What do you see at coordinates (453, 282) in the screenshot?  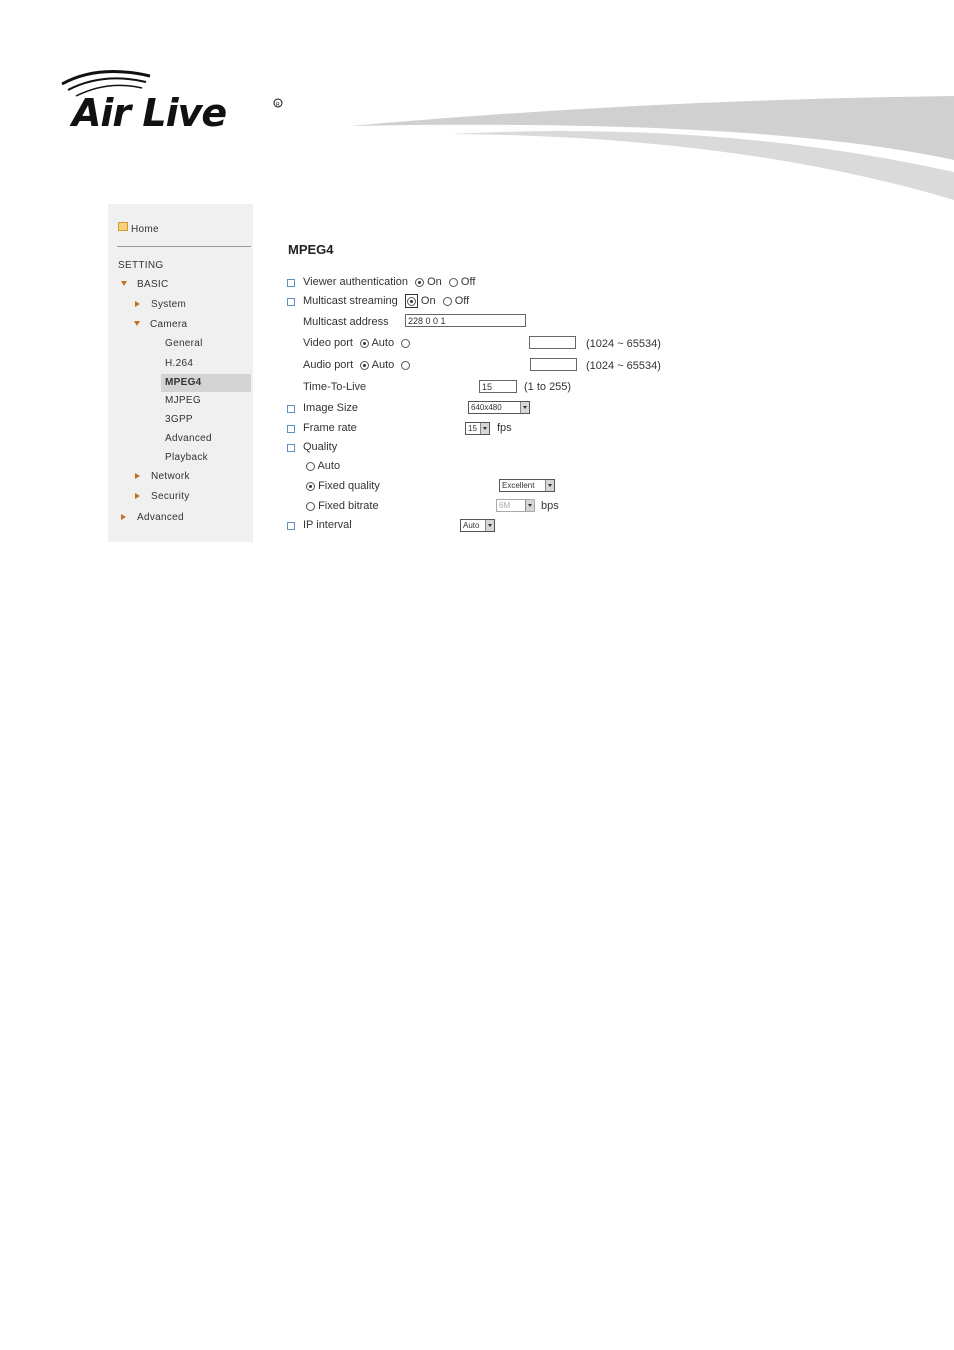 I see `viewer-auth-off-radio` at bounding box center [453, 282].